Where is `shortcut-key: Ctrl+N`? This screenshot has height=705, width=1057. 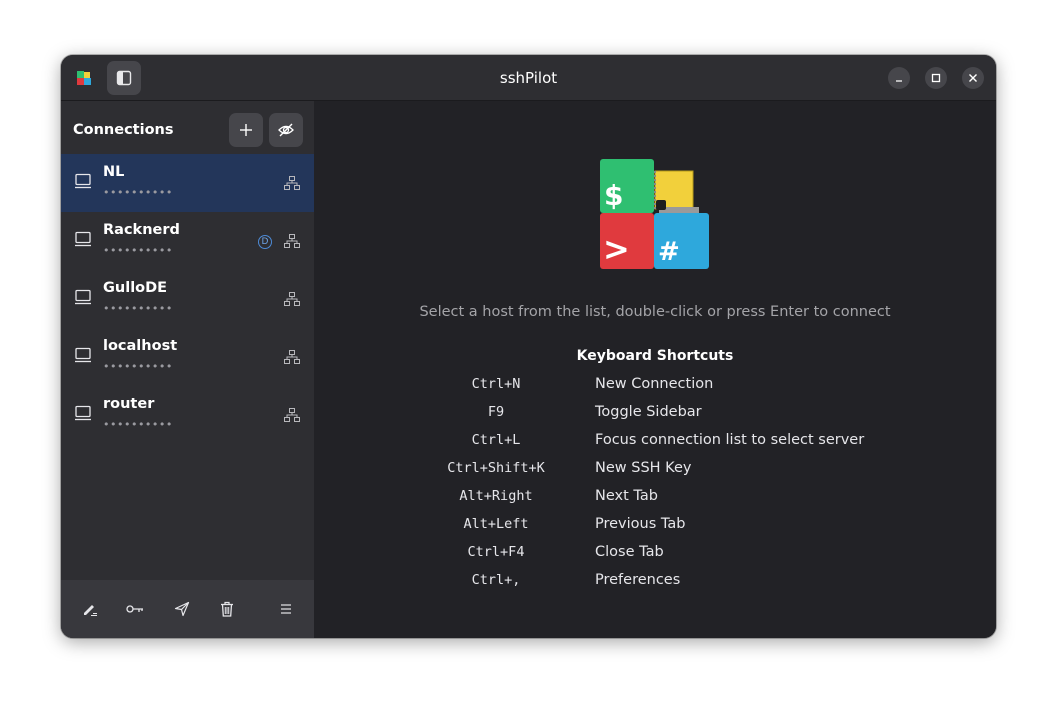
shortcut-key: Ctrl+N is located at coordinates (496, 384).